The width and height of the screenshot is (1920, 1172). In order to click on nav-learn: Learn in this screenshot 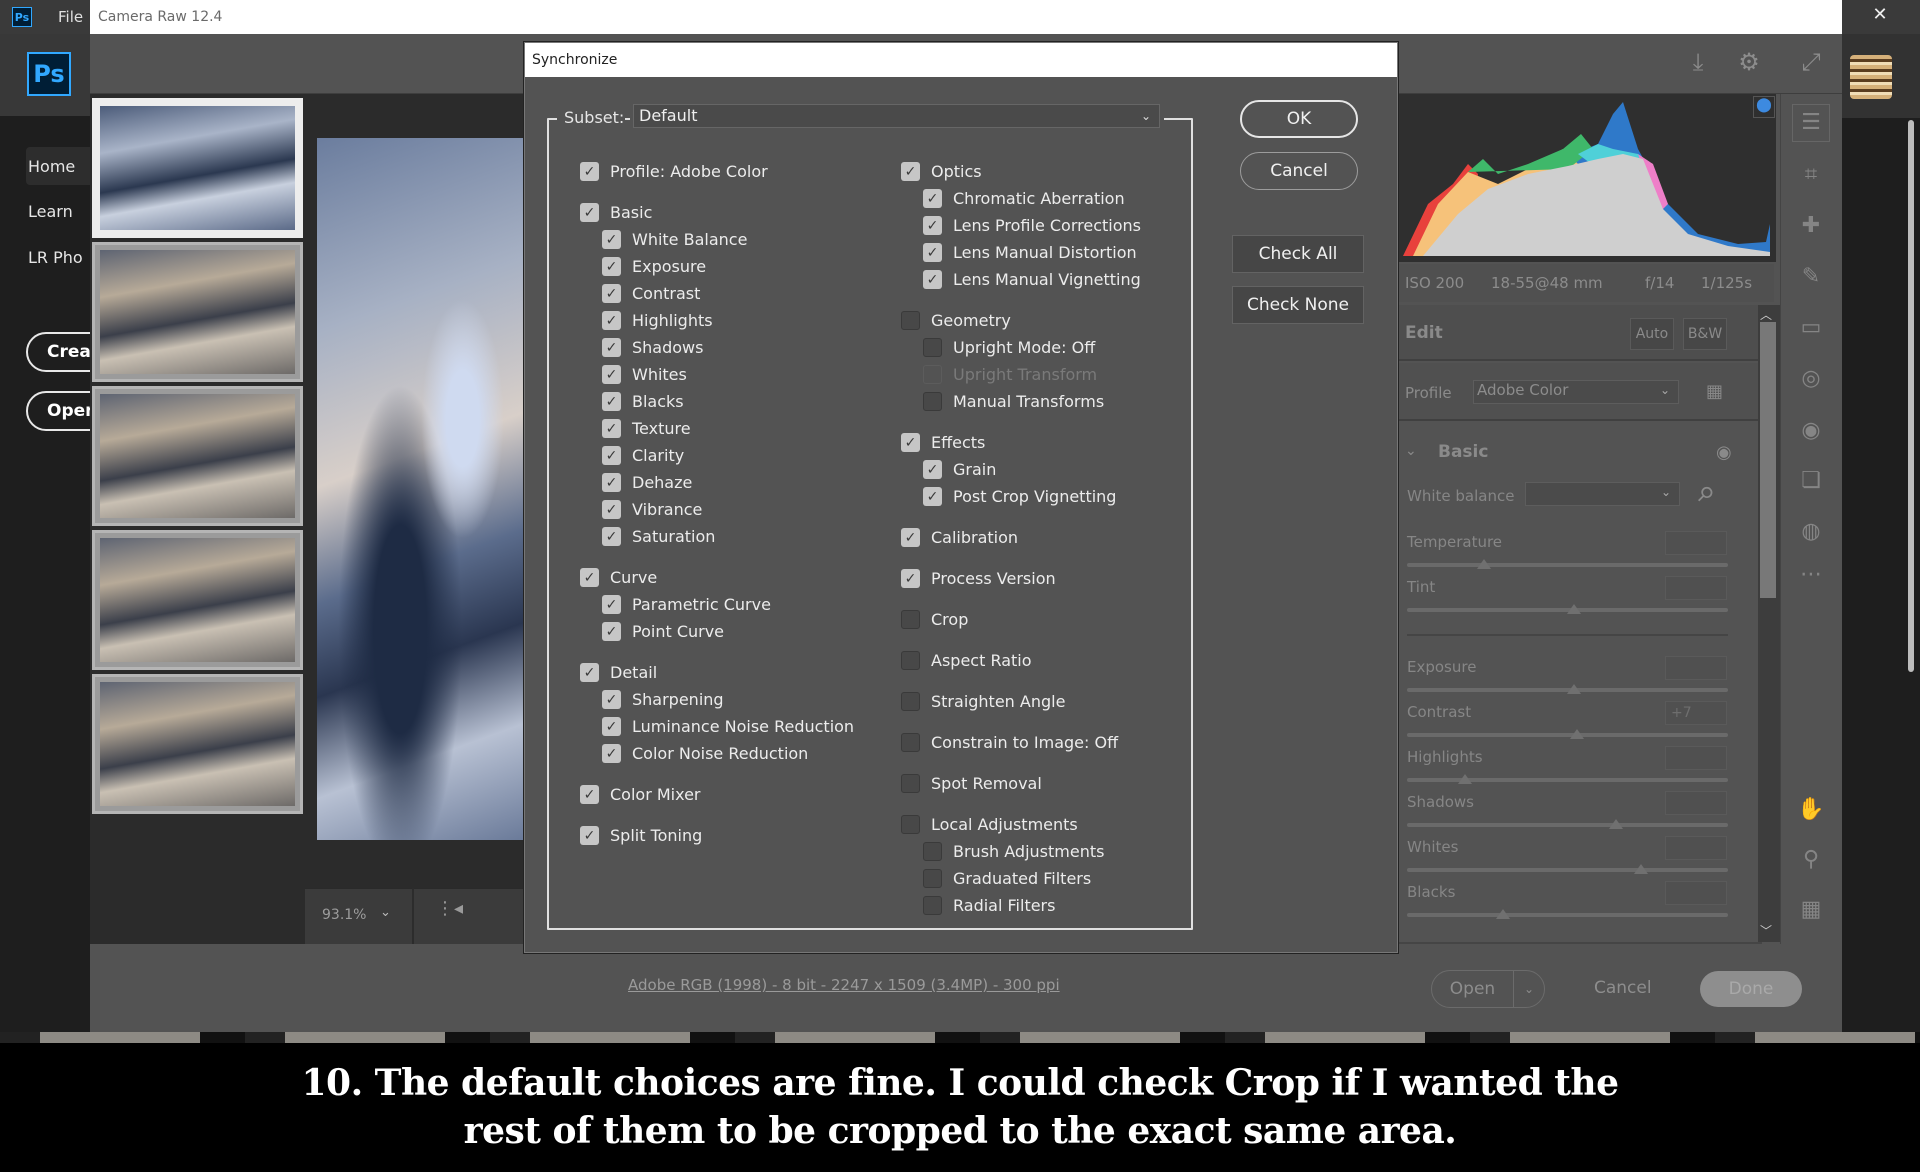, I will do `click(50, 211)`.